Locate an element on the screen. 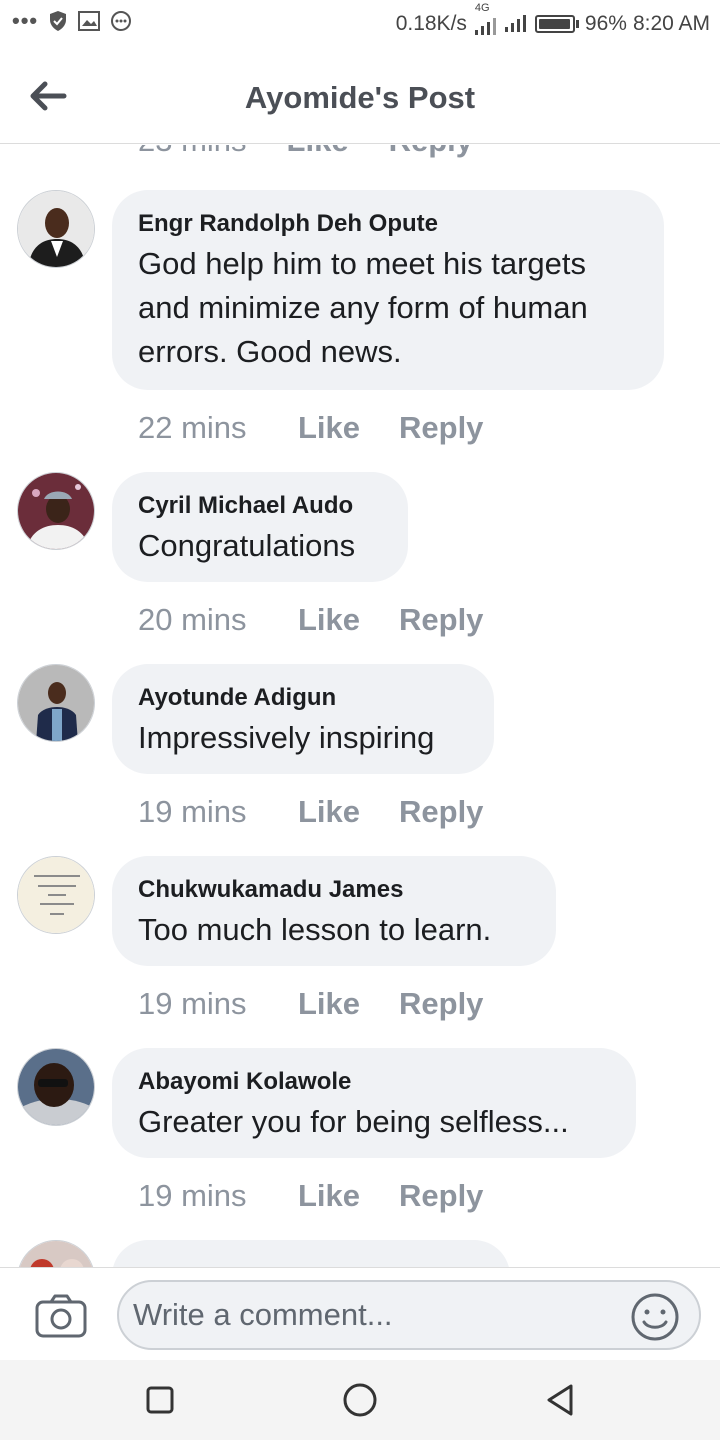 The width and height of the screenshot is (720, 1440). comment-time: 22 mins is located at coordinates (192, 427).